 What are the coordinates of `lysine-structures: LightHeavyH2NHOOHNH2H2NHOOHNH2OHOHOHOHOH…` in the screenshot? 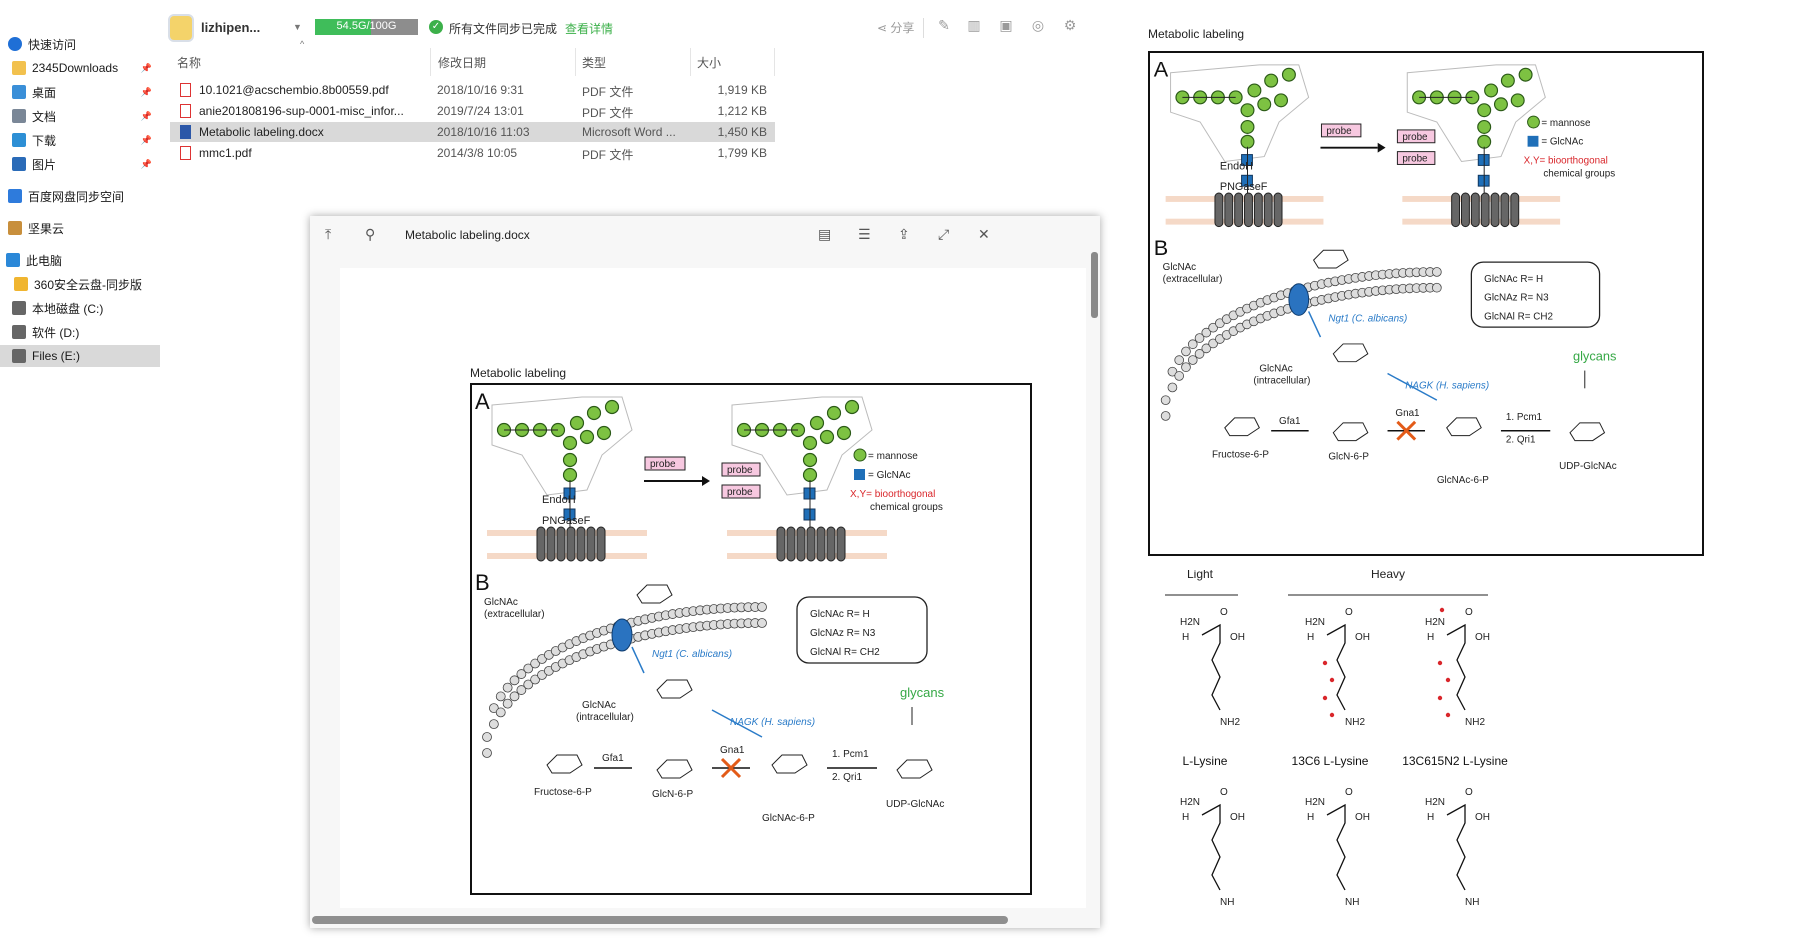 It's located at (1336, 739).